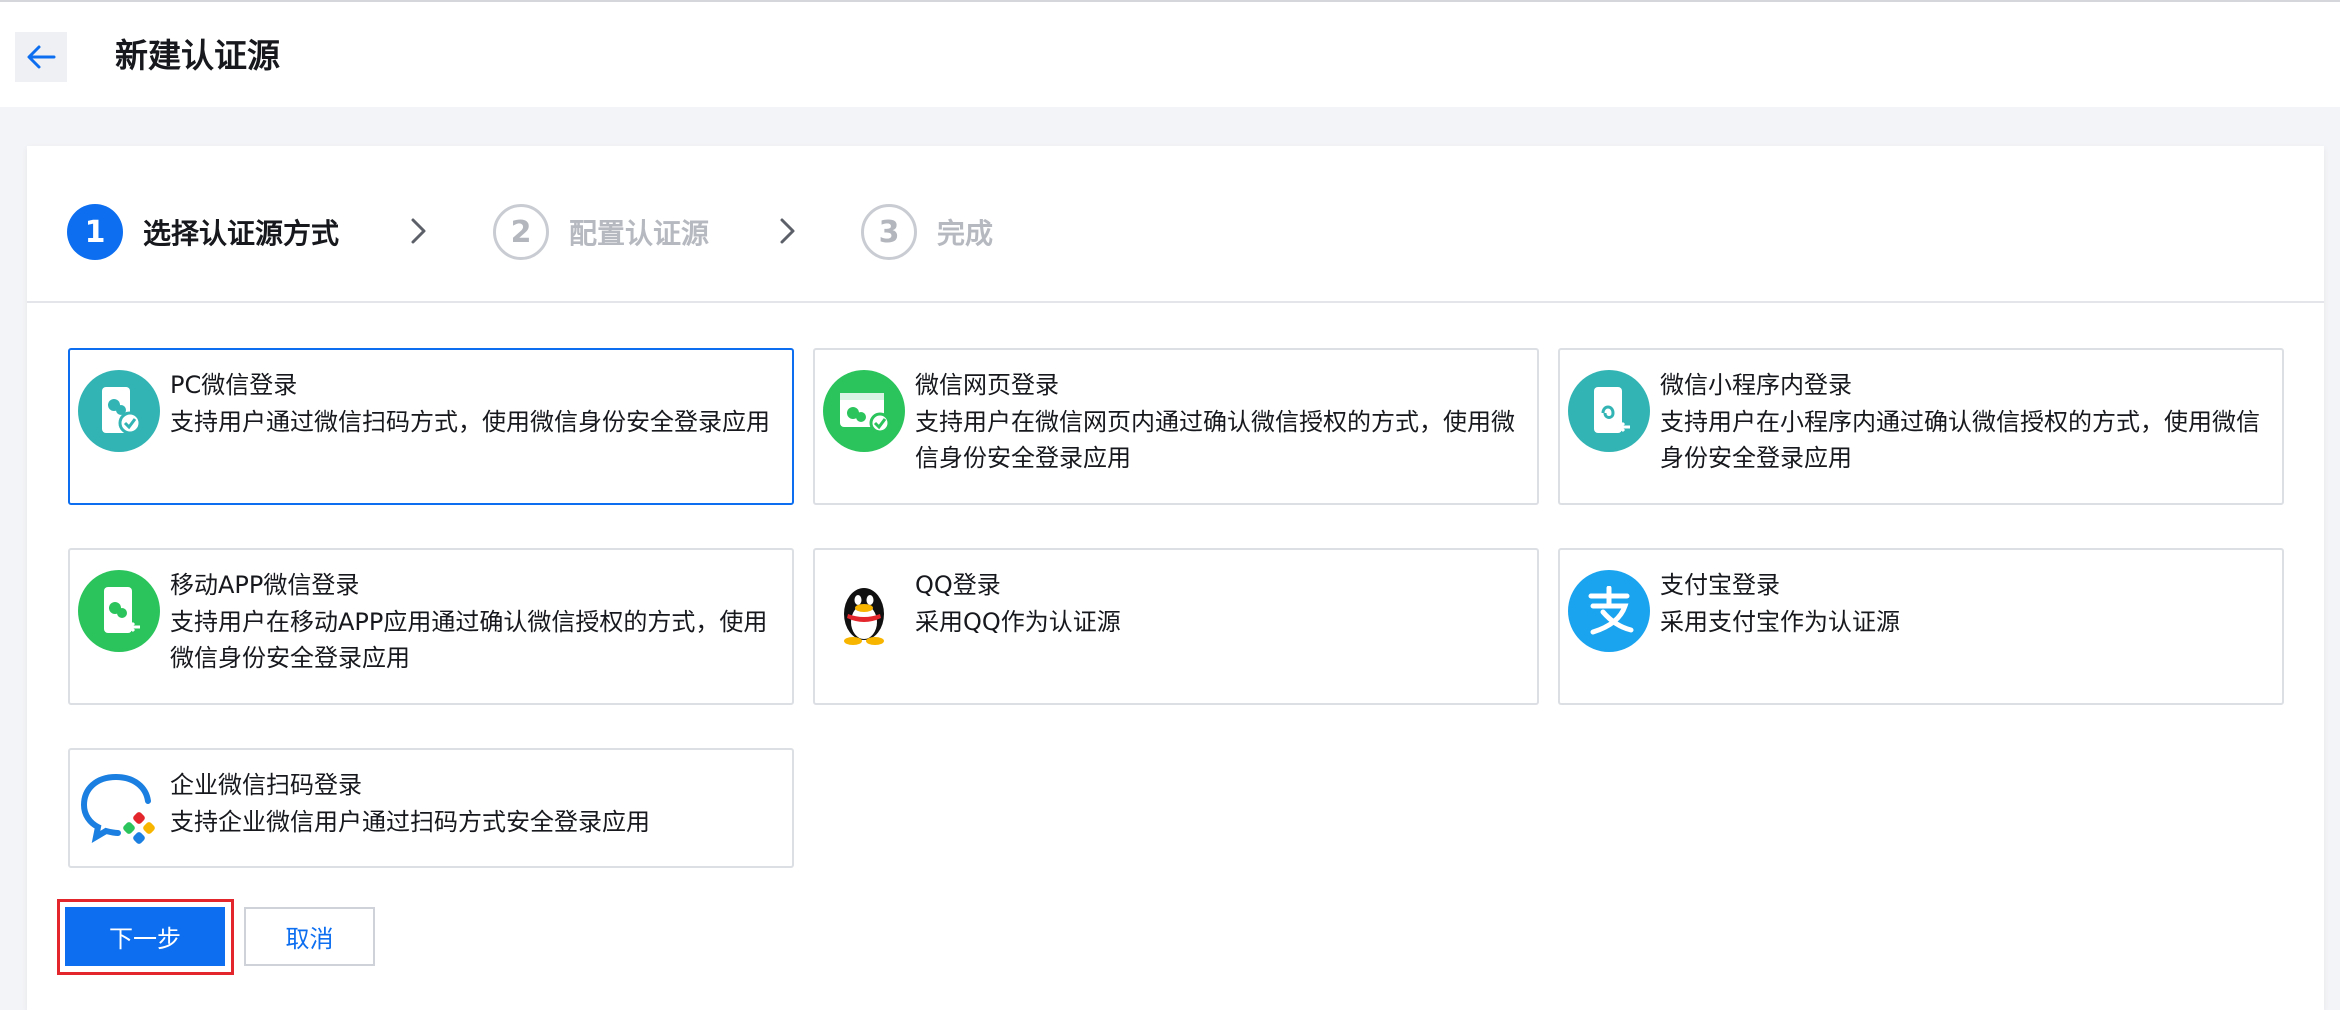 This screenshot has height=1010, width=2340. What do you see at coordinates (639, 233) in the screenshot?
I see `step-2-label: 配置认证源` at bounding box center [639, 233].